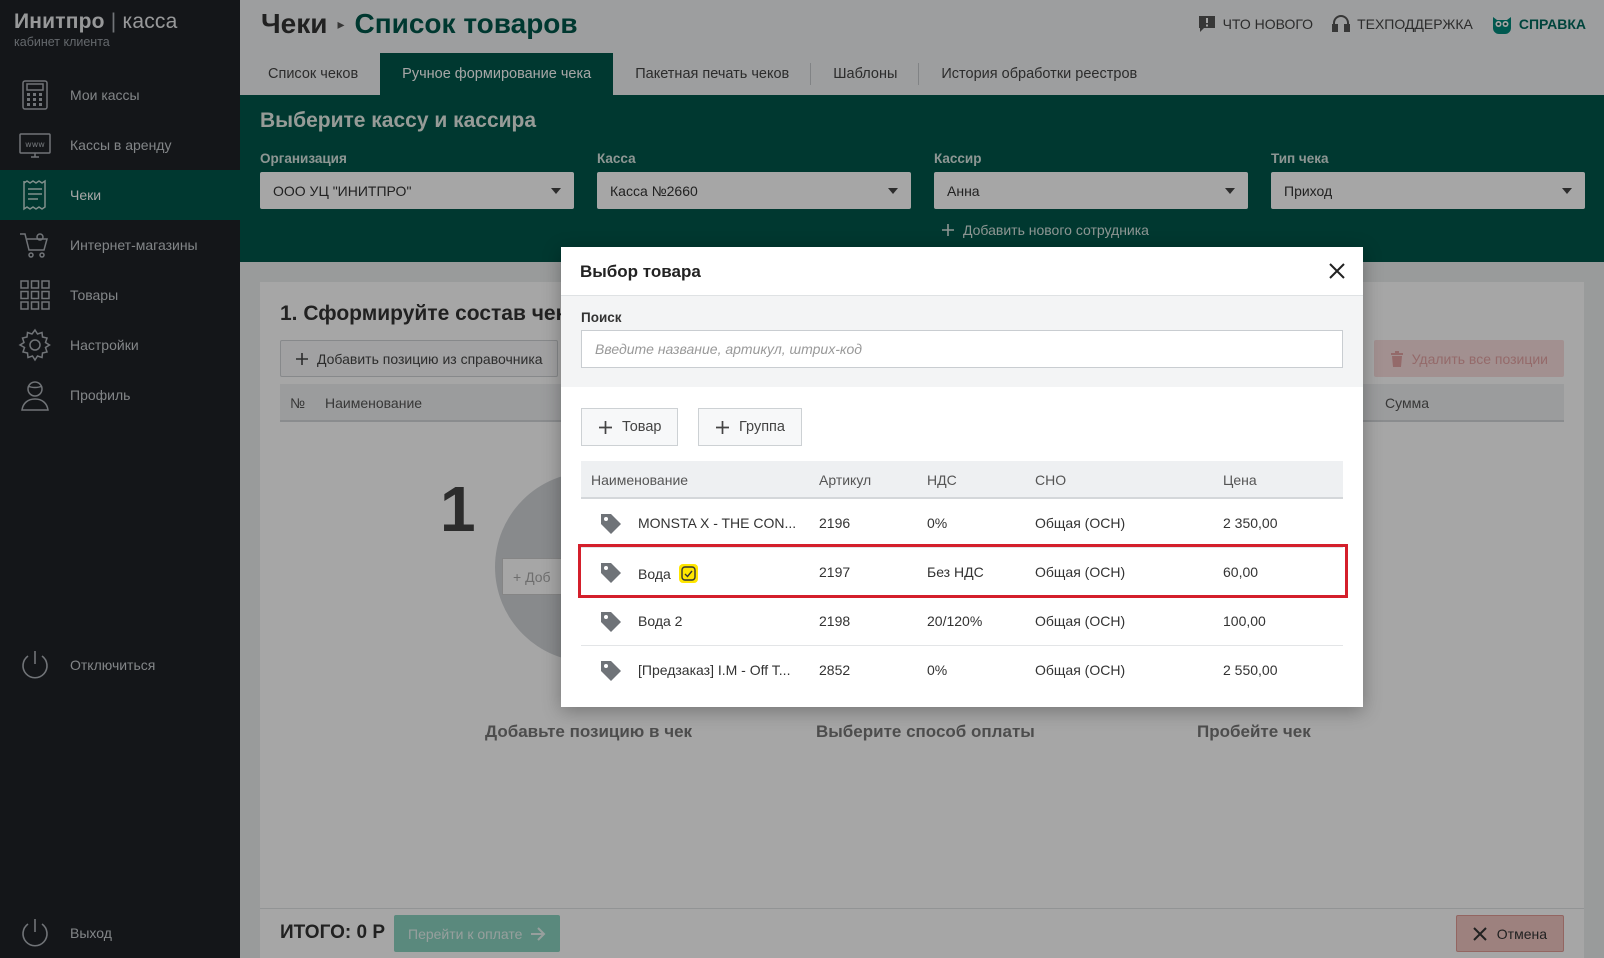 This screenshot has height=958, width=1604. What do you see at coordinates (835, 523) in the screenshot?
I see `product-sku: 2196` at bounding box center [835, 523].